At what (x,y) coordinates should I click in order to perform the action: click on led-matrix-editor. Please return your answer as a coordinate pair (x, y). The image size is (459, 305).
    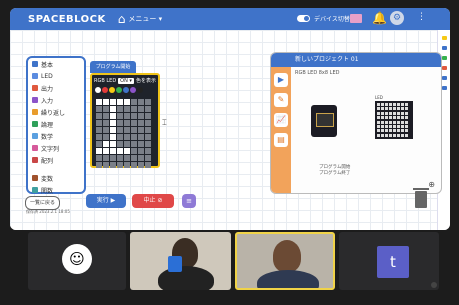
    Looking at the image, I should click on (123, 133).